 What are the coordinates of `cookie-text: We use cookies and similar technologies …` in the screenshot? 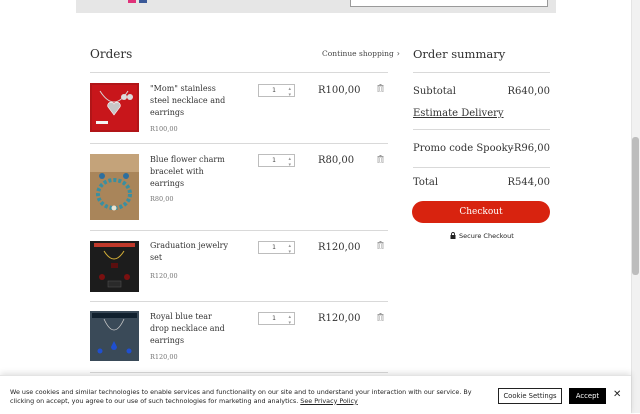 It's located at (252, 396).